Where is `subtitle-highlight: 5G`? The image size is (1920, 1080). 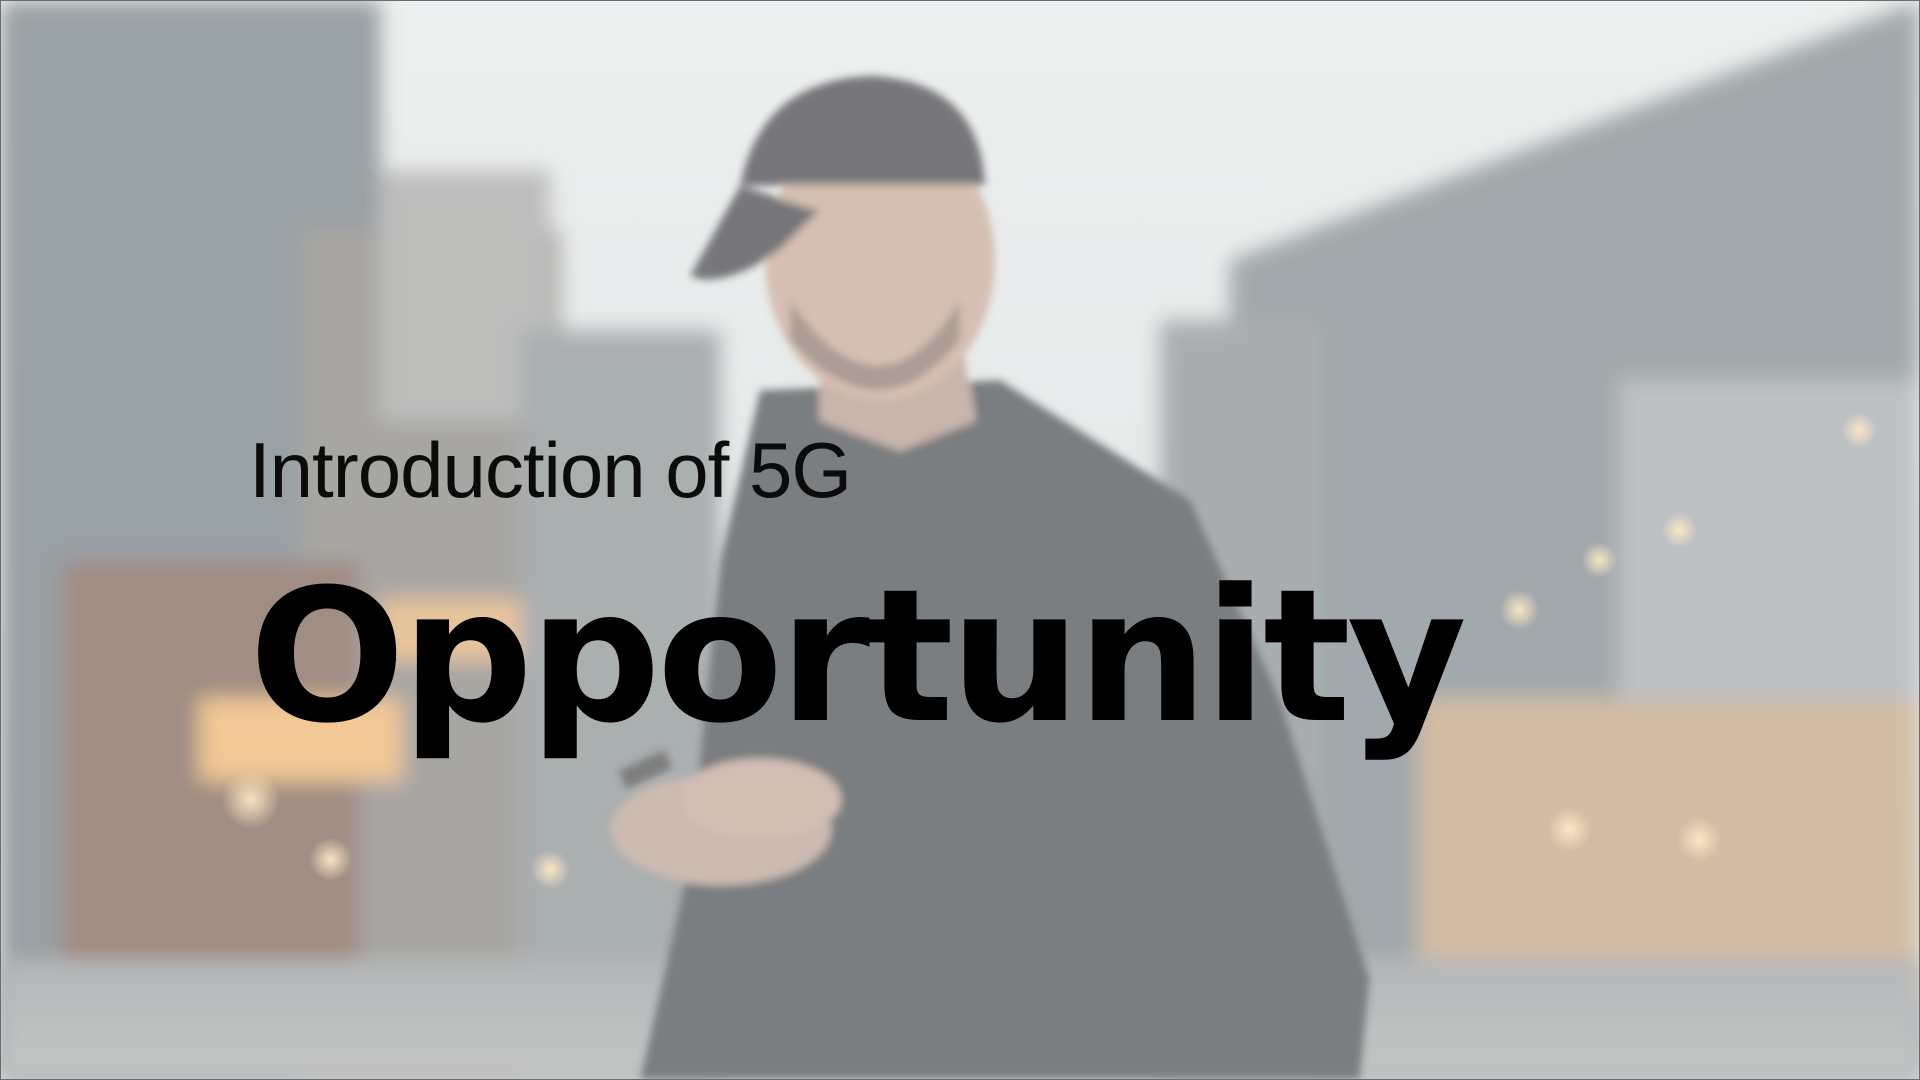 subtitle-highlight: 5G is located at coordinates (800, 470).